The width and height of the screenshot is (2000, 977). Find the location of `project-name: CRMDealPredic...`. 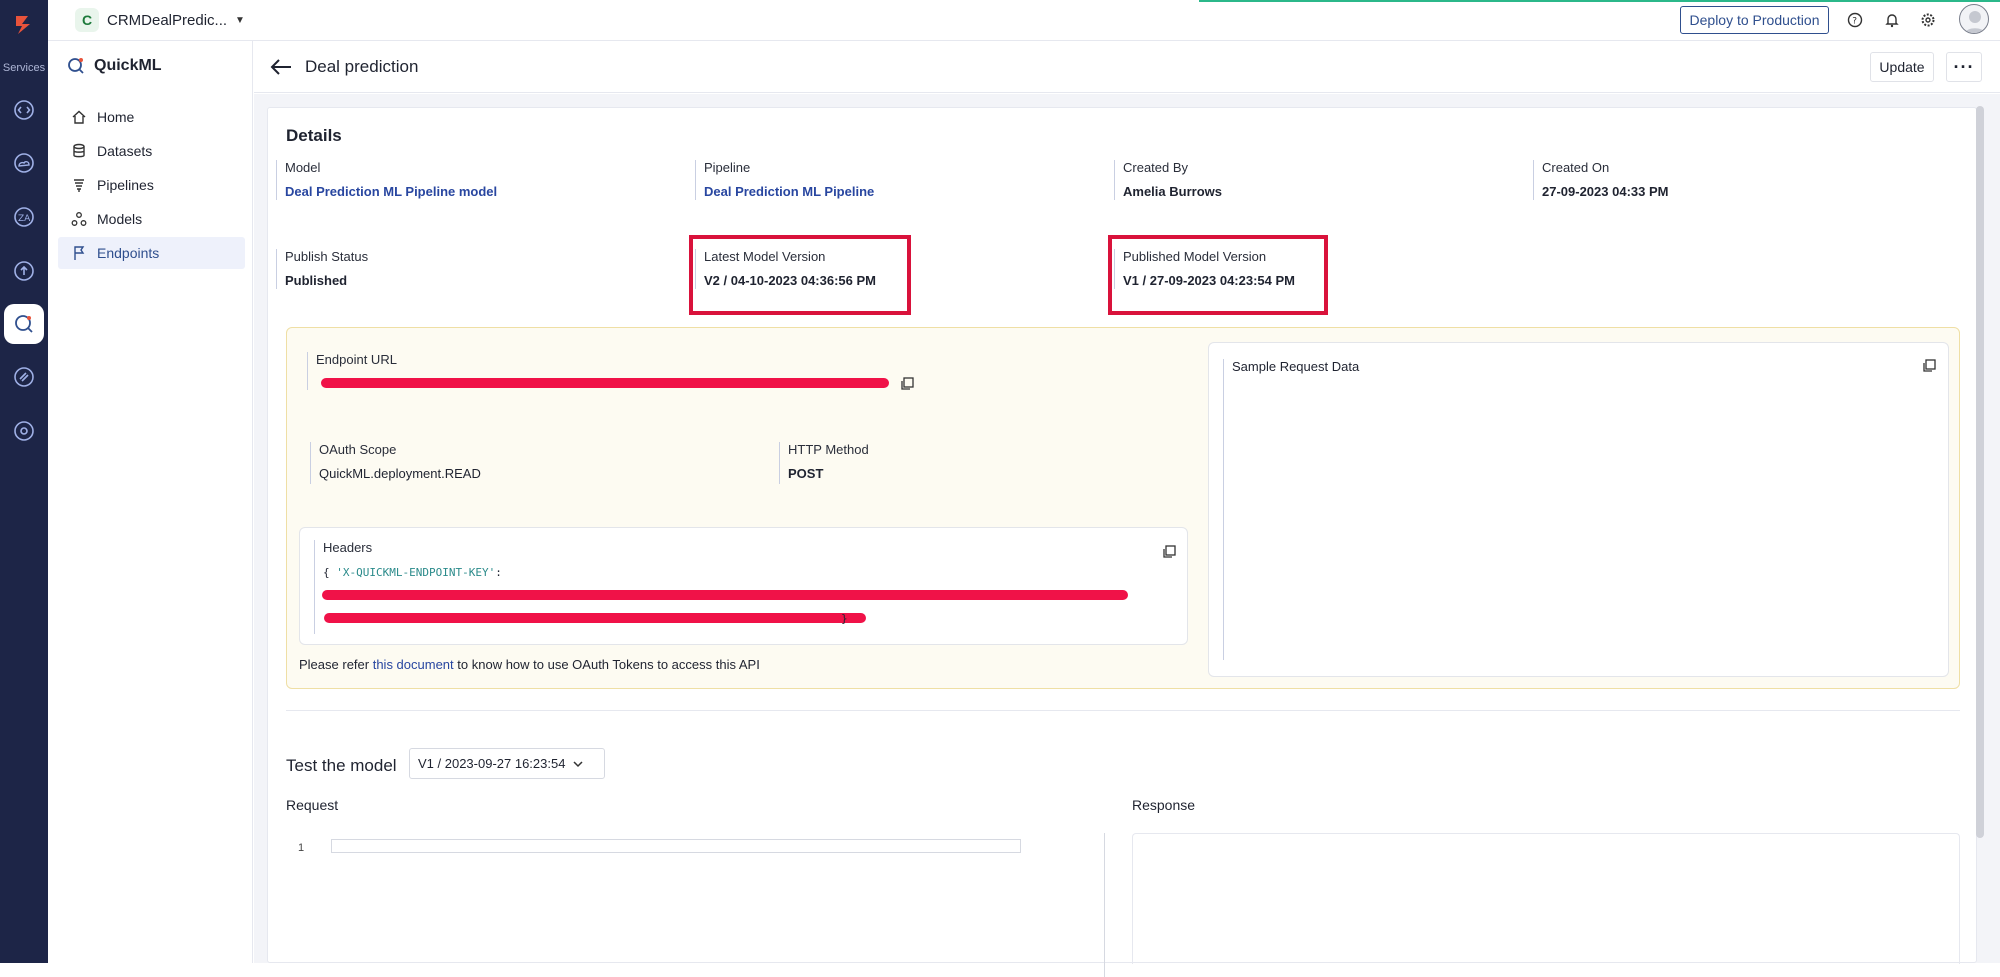

project-name: CRMDealPredic... is located at coordinates (167, 20).